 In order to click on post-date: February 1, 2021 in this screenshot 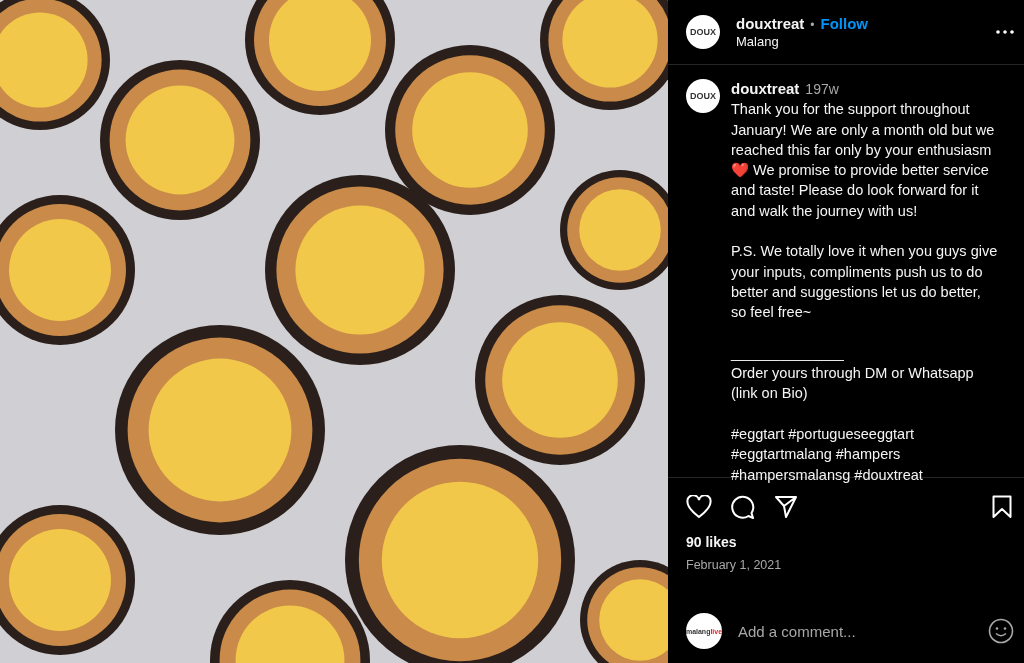, I will do `click(734, 565)`.